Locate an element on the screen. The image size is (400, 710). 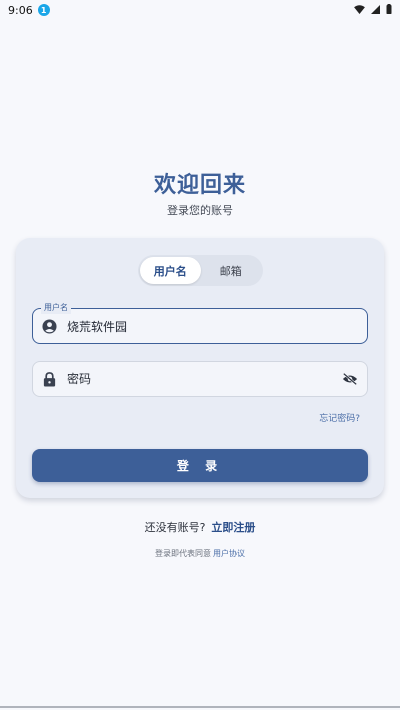
status-left: 9:06 1 is located at coordinates (29, 10).